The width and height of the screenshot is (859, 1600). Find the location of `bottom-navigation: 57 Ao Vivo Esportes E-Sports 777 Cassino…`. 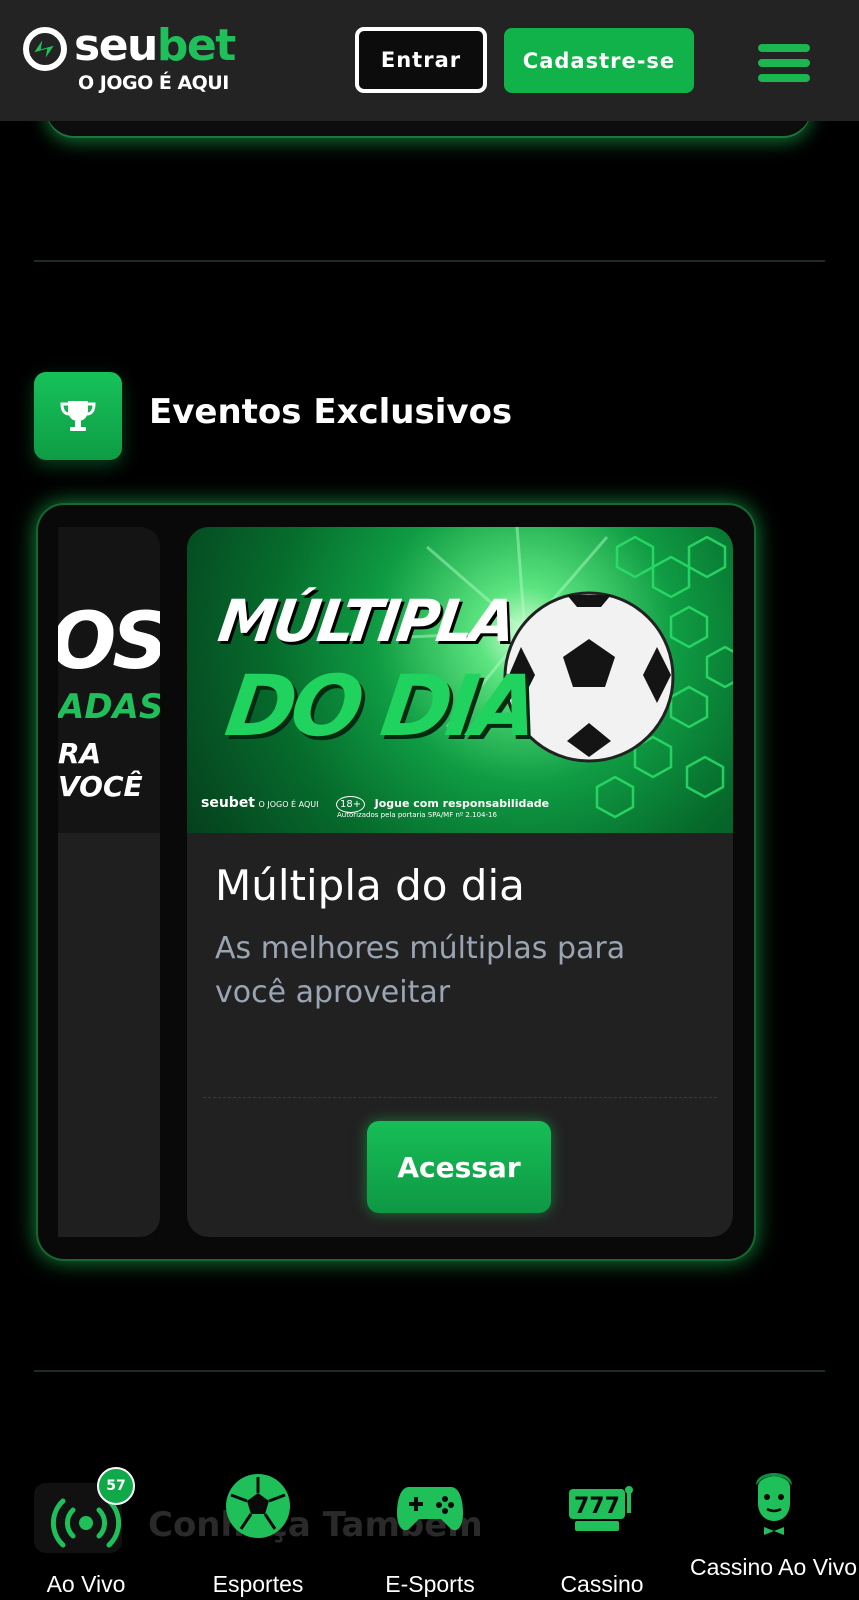

bottom-navigation: 57 Ao Vivo Esportes E-Sports 777 Cassino… is located at coordinates (429, 1527).